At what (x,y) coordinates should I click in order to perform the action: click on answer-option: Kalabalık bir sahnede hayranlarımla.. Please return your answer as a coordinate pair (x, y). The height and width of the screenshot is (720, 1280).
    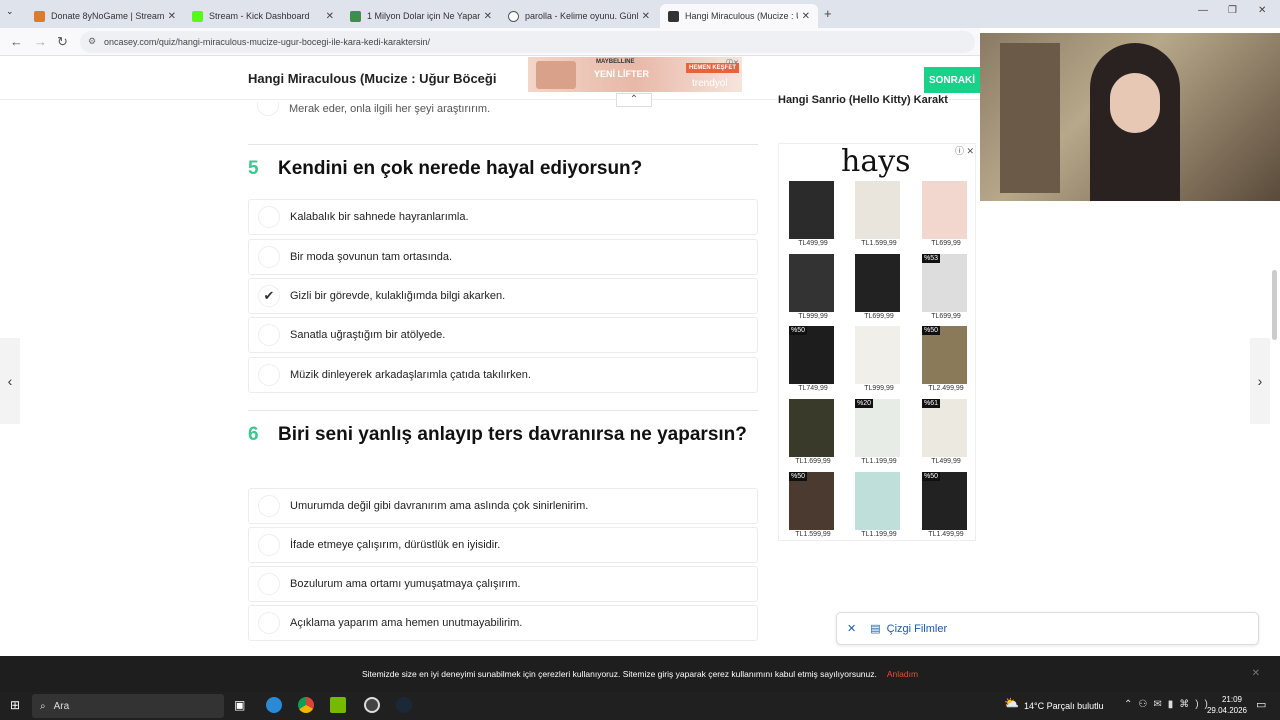
    Looking at the image, I should click on (503, 217).